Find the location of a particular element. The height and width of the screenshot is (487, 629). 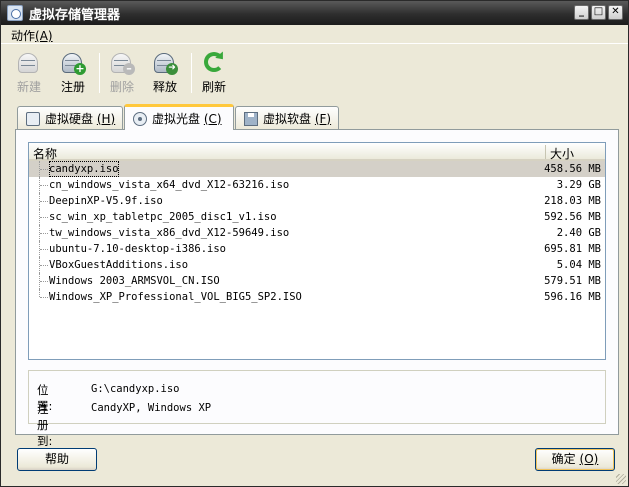

cd-icon is located at coordinates (140, 118).